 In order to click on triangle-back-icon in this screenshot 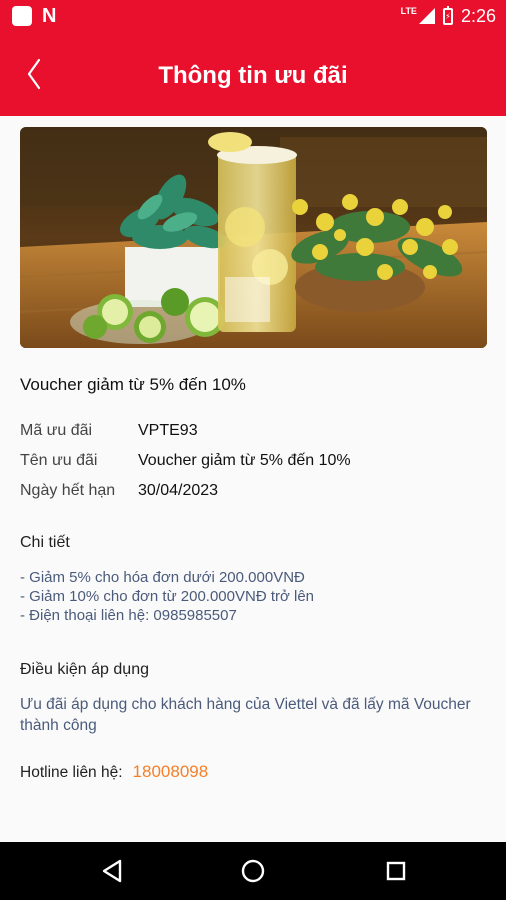, I will do `click(112, 871)`.